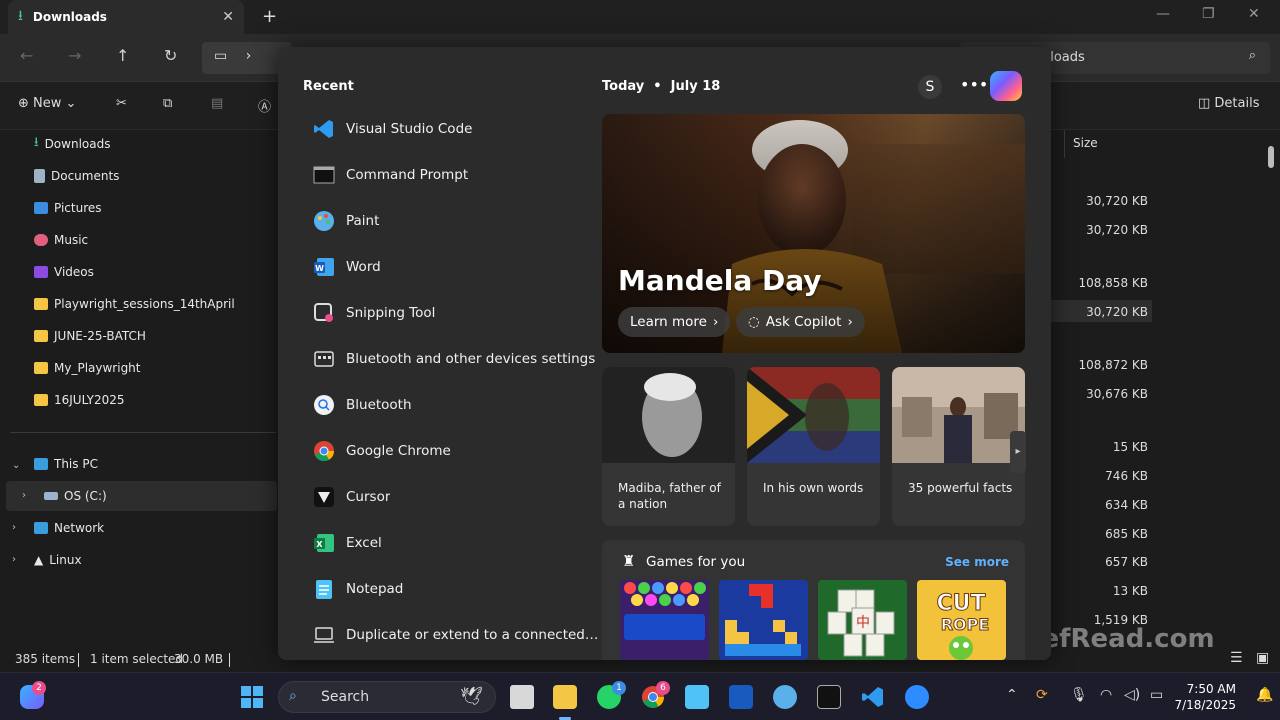 The height and width of the screenshot is (720, 1280). Describe the element at coordinates (763, 620) in the screenshot. I see `game-tile-block-puzzle` at that location.